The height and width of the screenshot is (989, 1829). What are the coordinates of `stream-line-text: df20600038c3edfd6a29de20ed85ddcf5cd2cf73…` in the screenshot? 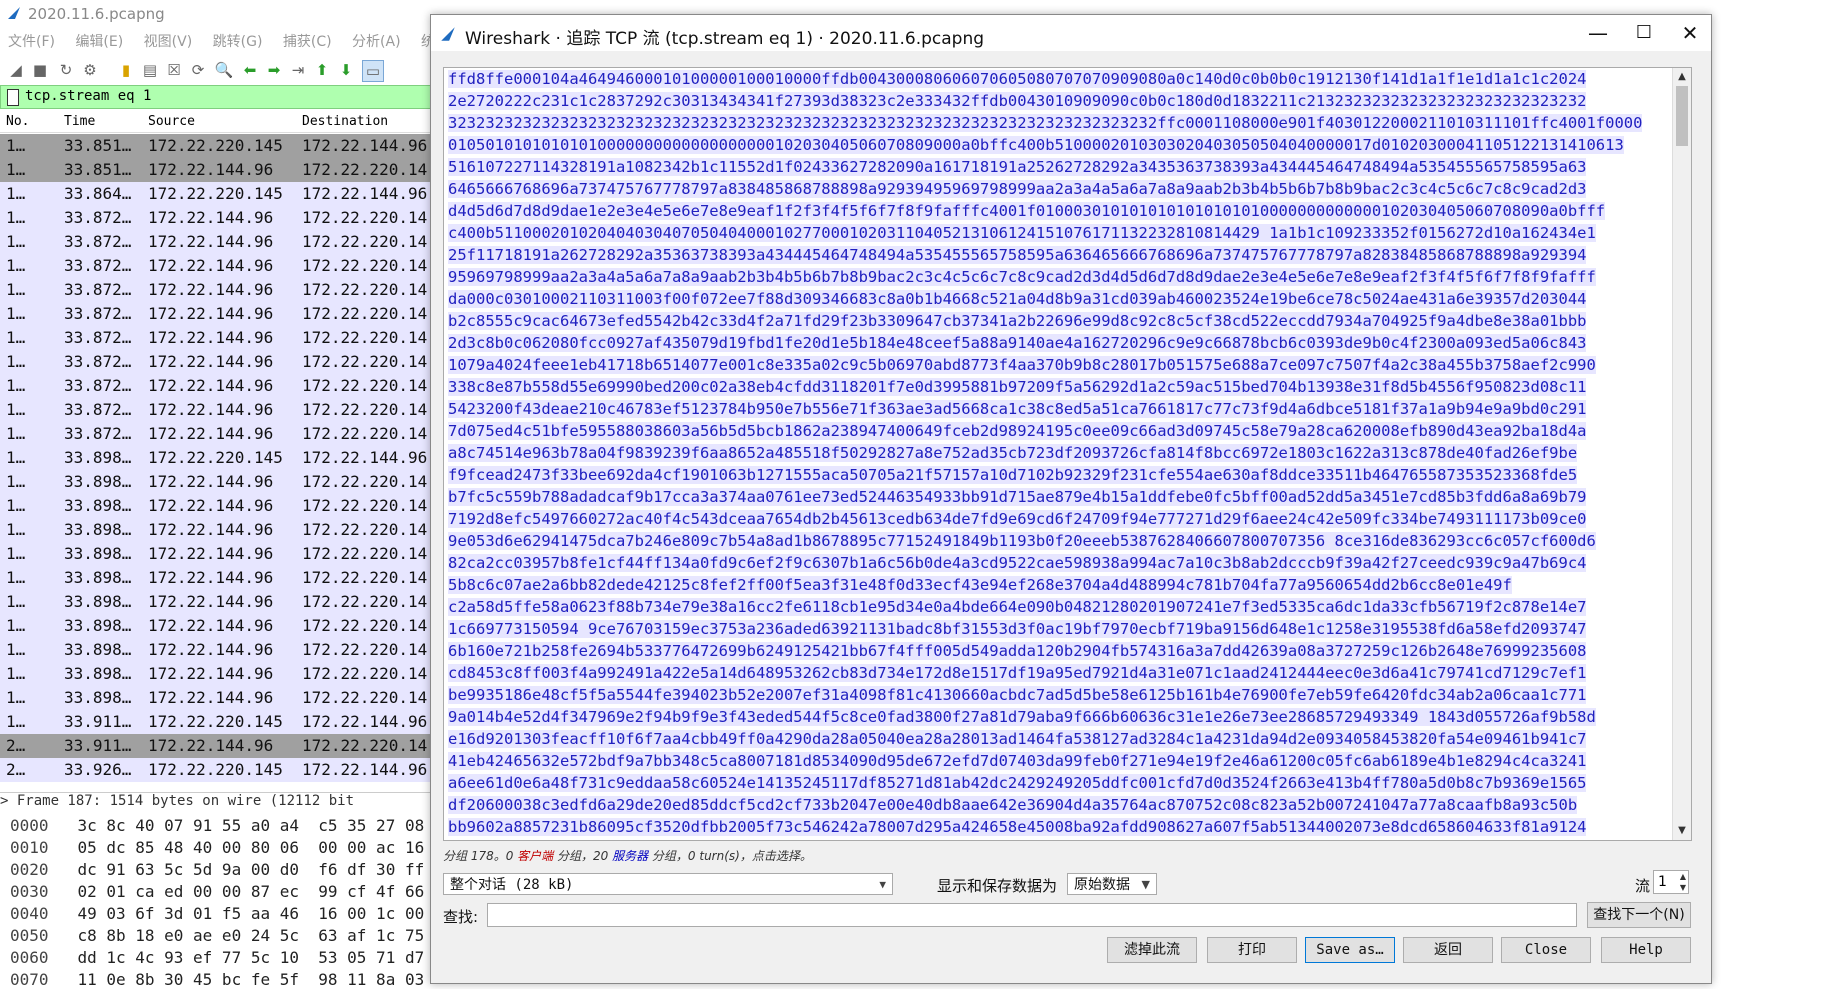 It's located at (1013, 805).